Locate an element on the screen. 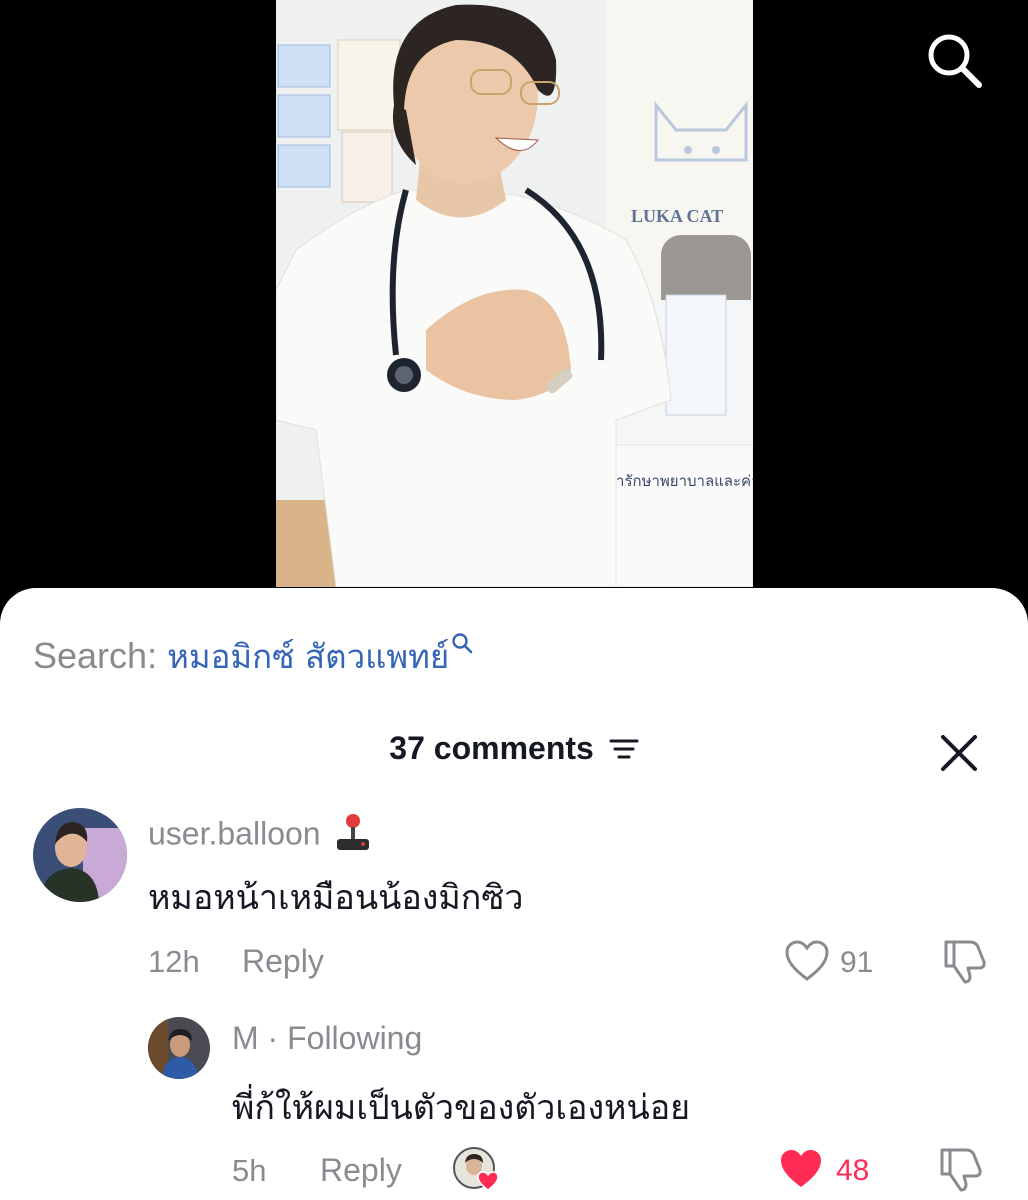 The height and width of the screenshot is (1200, 1028). comment-text: พี่ก้ให้ผมเป็นตัวของตัวเองหน่อย is located at coordinates (461, 1108).